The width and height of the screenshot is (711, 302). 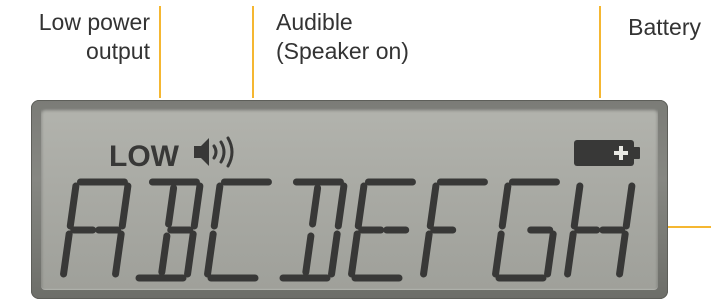 I want to click on callout-line-digits, so click(x=689, y=227).